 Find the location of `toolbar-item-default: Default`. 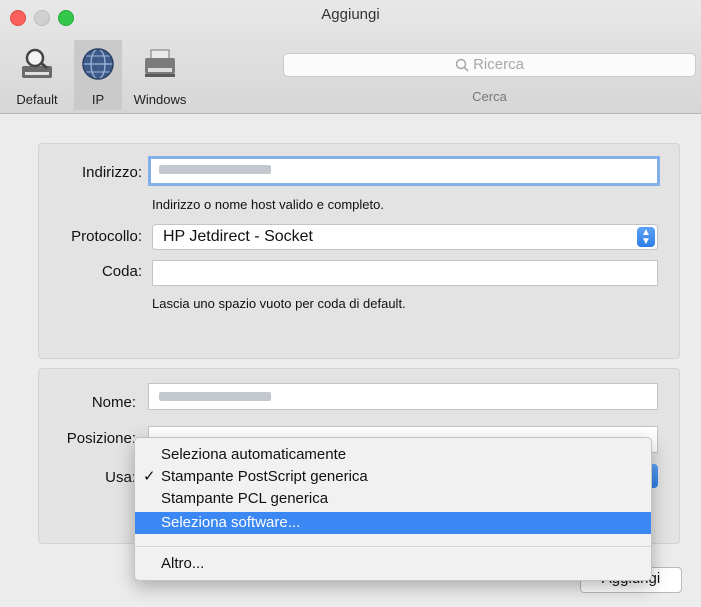

toolbar-item-default: Default is located at coordinates (37, 75).